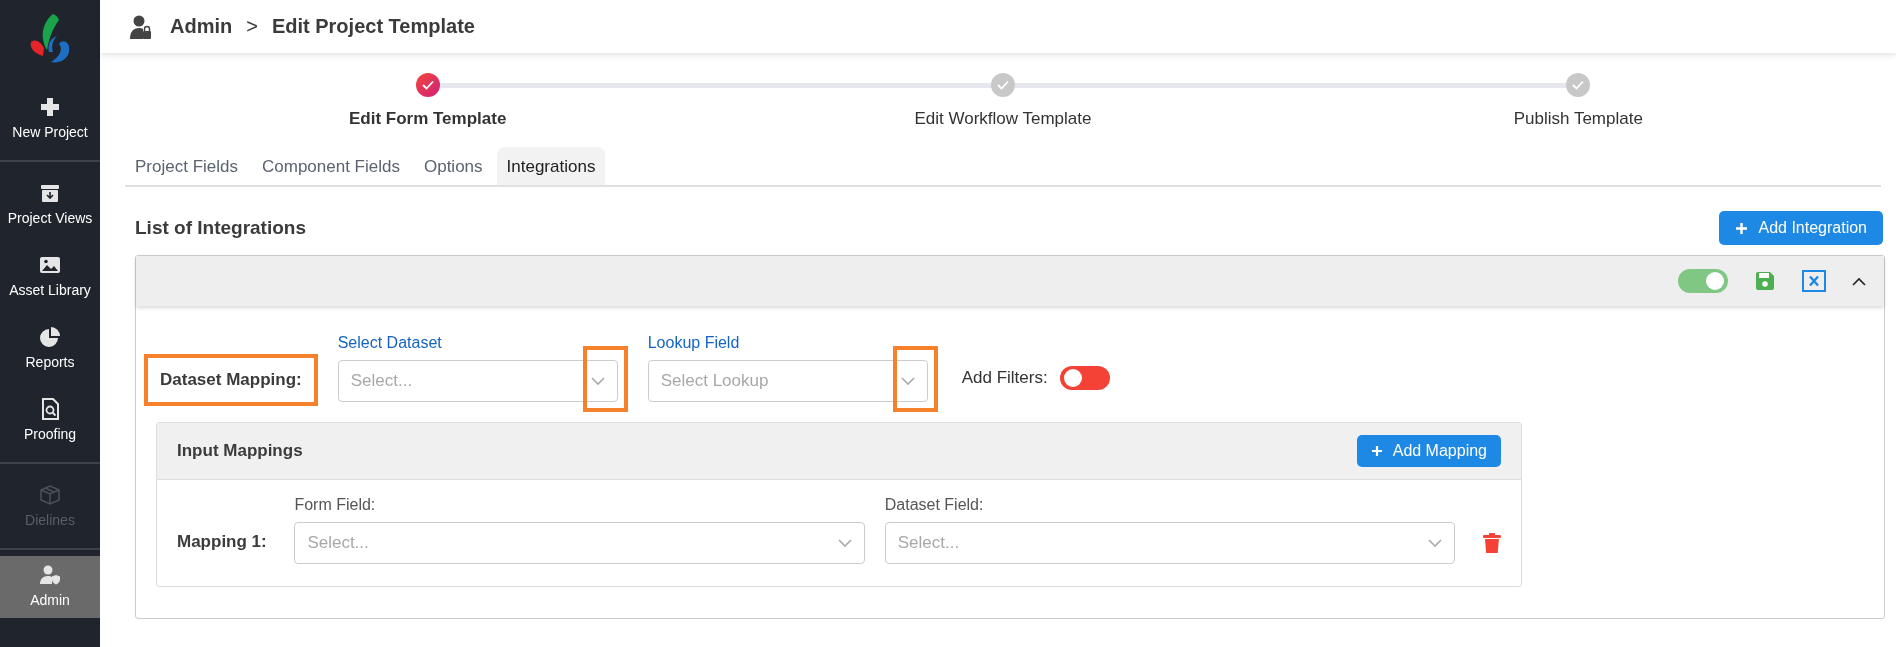  I want to click on step-label: Edit Form Template, so click(427, 119).